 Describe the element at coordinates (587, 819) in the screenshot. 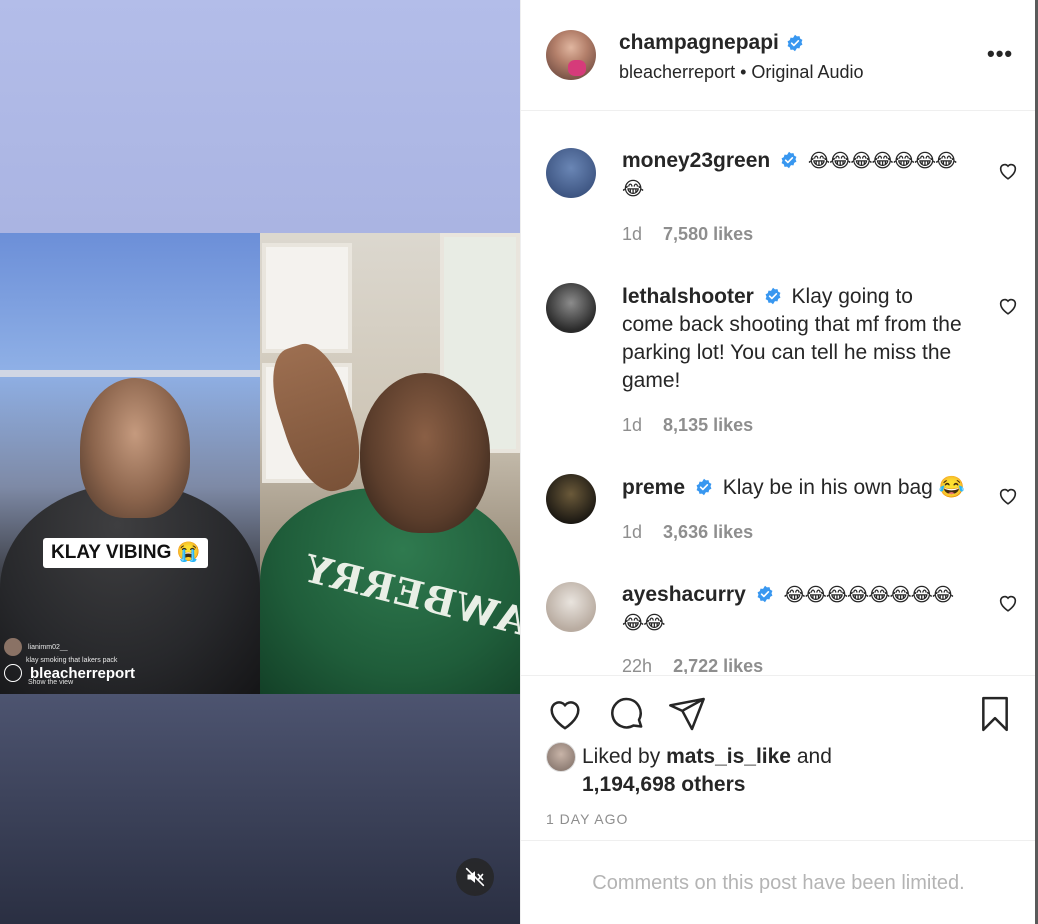

I see `post-timestamp: 1 DAY AGO` at that location.